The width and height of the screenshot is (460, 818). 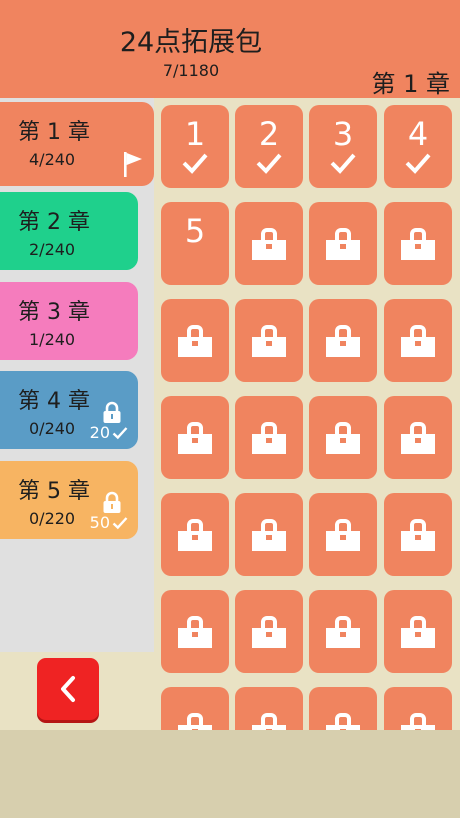 What do you see at coordinates (133, 164) in the screenshot?
I see `flag-icon` at bounding box center [133, 164].